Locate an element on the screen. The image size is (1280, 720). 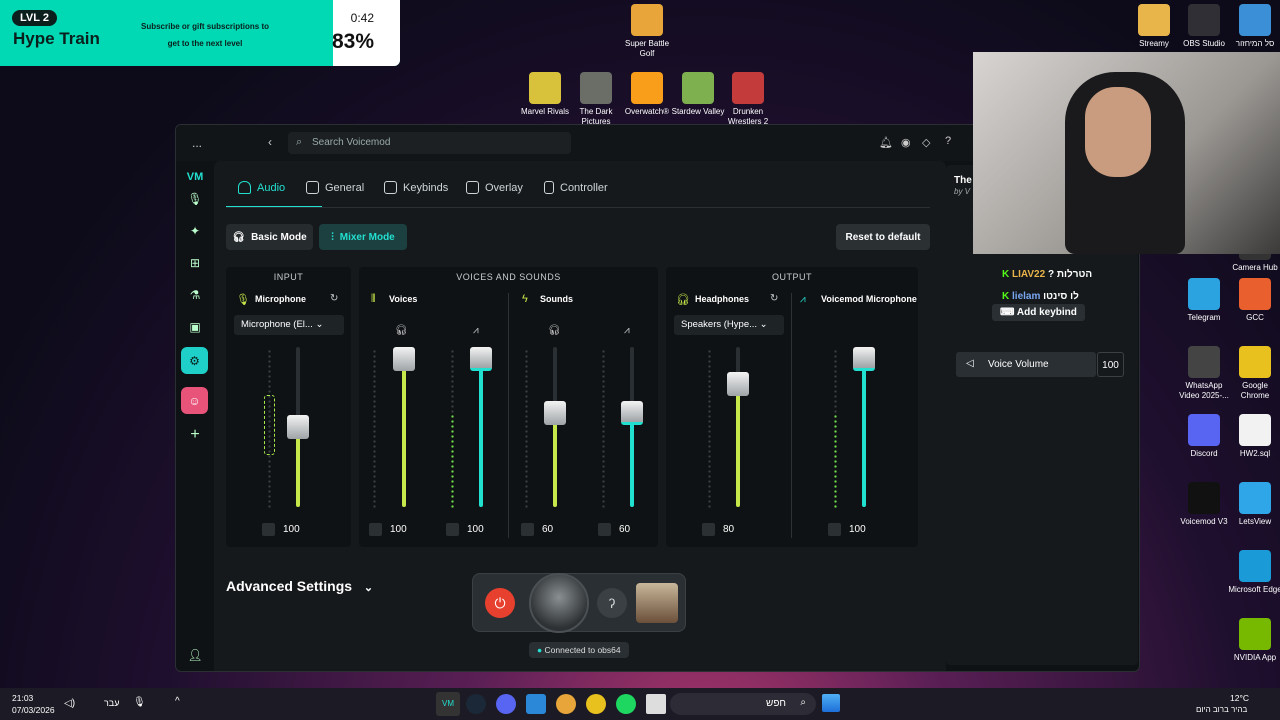
desktop-icon: Drunken Wrestlers 2 is located at coordinates (748, 99).